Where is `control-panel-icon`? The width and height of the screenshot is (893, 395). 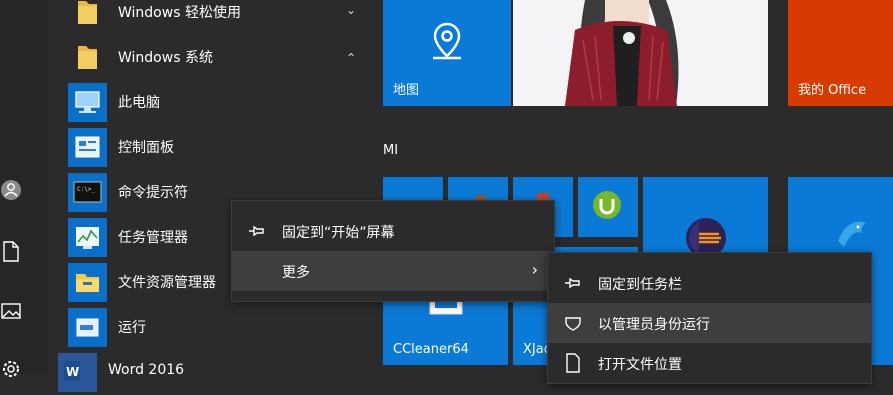
control-panel-icon is located at coordinates (87, 147).